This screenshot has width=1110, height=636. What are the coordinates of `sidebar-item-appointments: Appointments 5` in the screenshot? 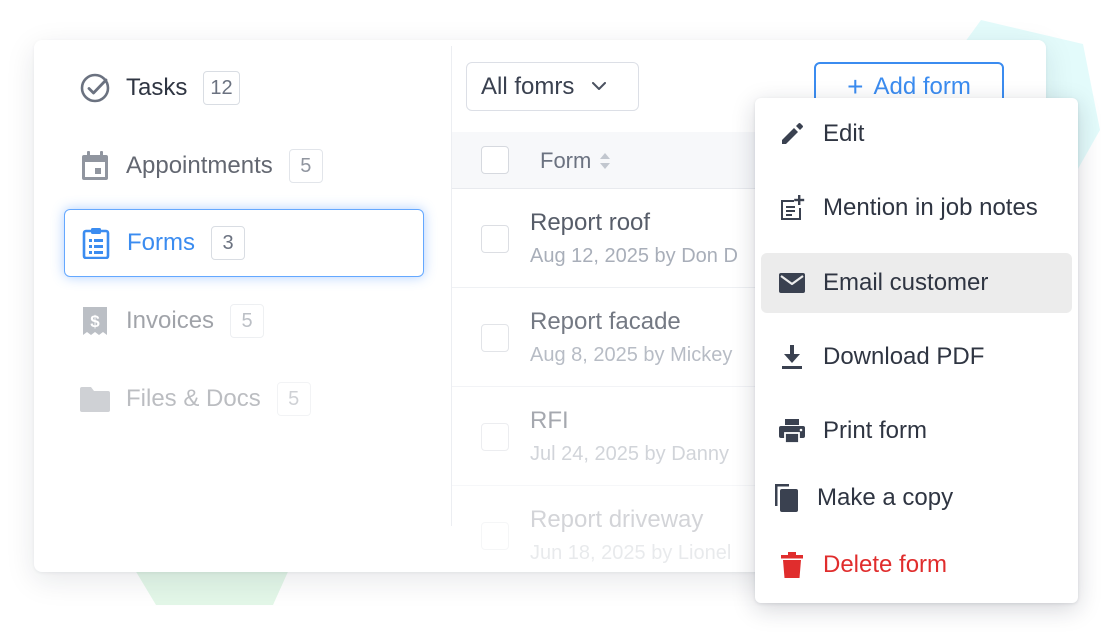 It's located at (244, 166).